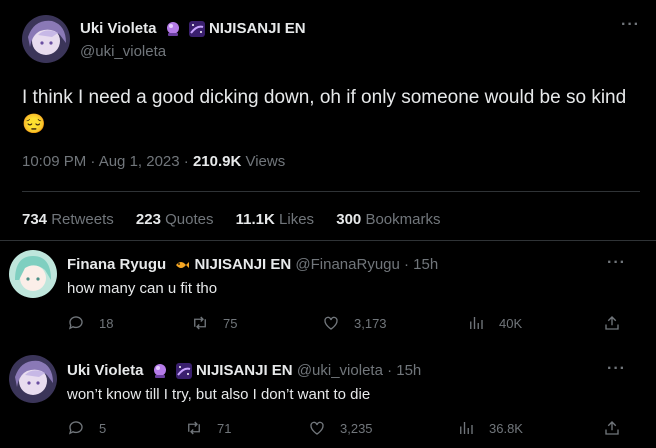  What do you see at coordinates (347, 264) in the screenshot?
I see `author-handle: @FinanaRyugu` at bounding box center [347, 264].